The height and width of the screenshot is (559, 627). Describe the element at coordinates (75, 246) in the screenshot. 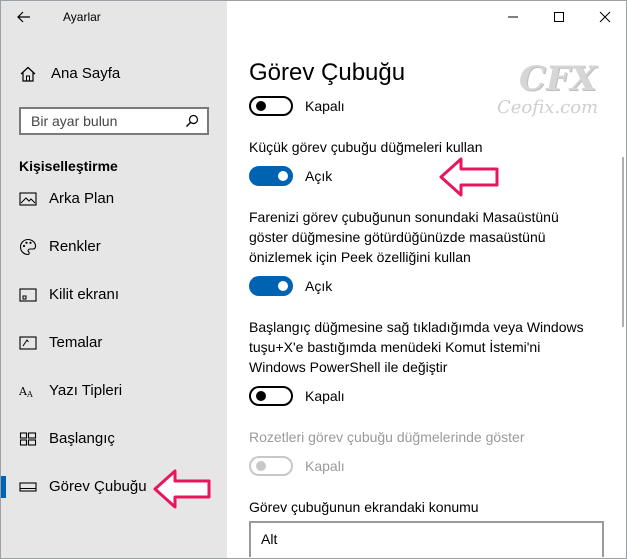

I see `sidebar-item-label: Renkler` at that location.